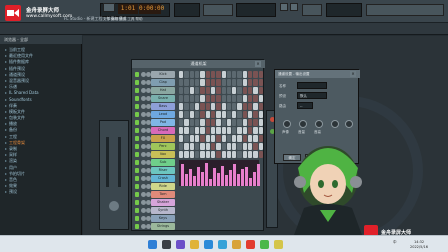  What do you see at coordinates (130, 19) in the screenshot?
I see `menu-item-tools: 工具` at bounding box center [130, 19].